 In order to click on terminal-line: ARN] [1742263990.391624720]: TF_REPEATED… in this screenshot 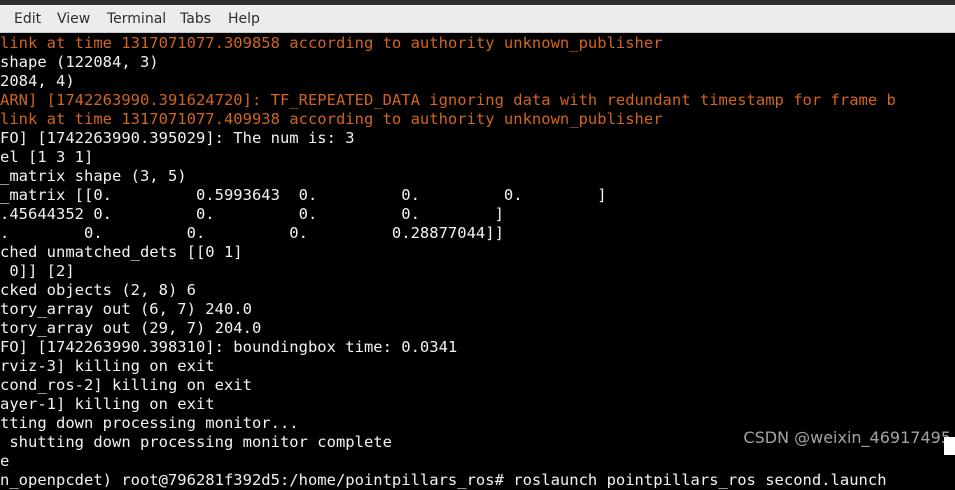, I will do `click(448, 100)`.